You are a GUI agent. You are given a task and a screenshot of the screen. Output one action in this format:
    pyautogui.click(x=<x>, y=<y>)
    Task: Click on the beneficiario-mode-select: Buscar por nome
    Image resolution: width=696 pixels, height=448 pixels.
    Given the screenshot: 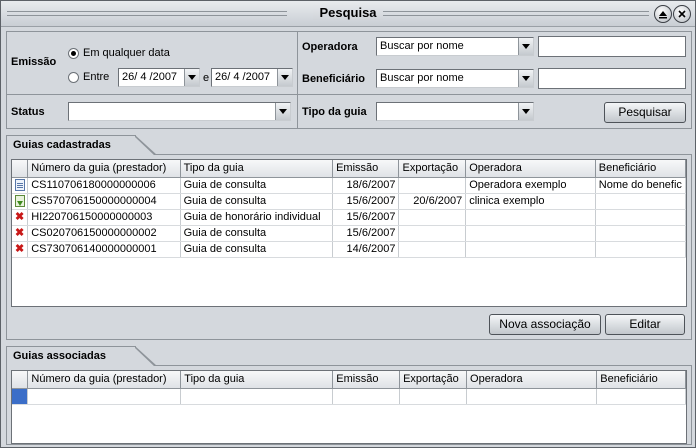 What is the action you would take?
    pyautogui.click(x=455, y=78)
    